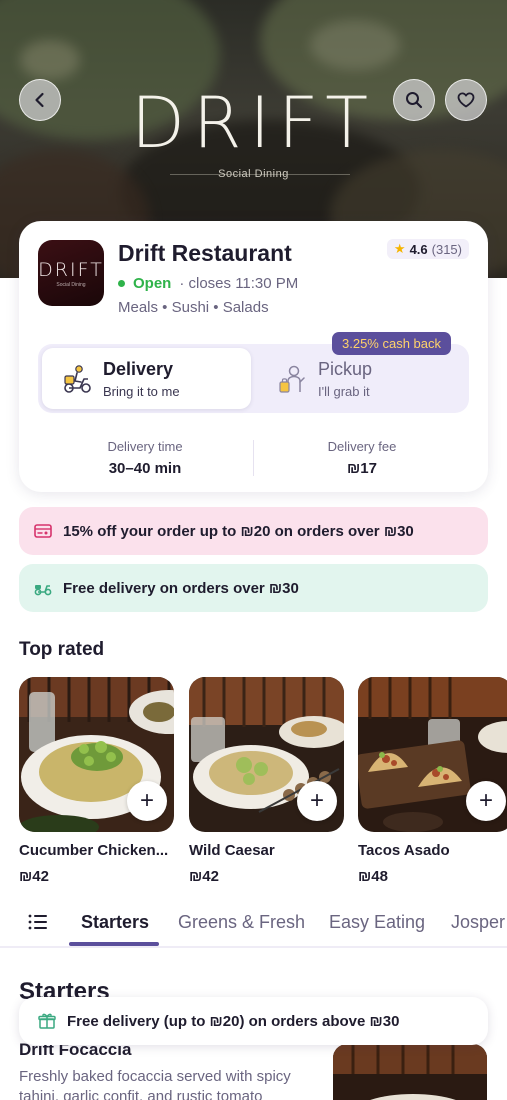 Image resolution: width=507 pixels, height=1100 pixels. What do you see at coordinates (344, 391) in the screenshot?
I see `pickup-subtitle: I'll grab it` at bounding box center [344, 391].